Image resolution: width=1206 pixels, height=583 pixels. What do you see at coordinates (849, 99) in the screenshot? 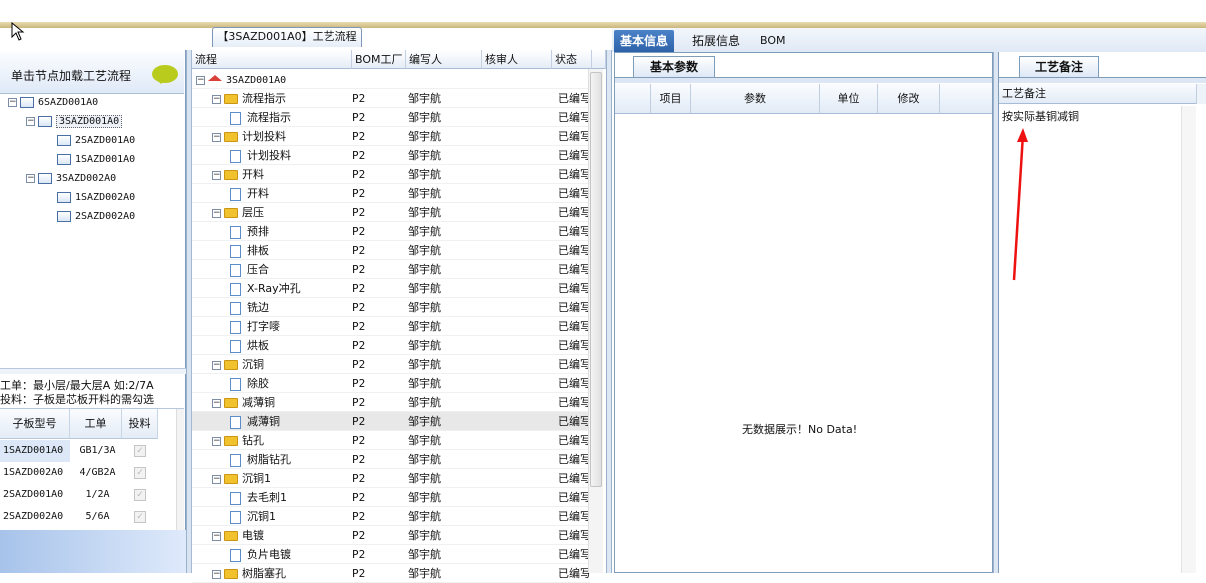
I see `basic-col-unit: 单位` at bounding box center [849, 99].